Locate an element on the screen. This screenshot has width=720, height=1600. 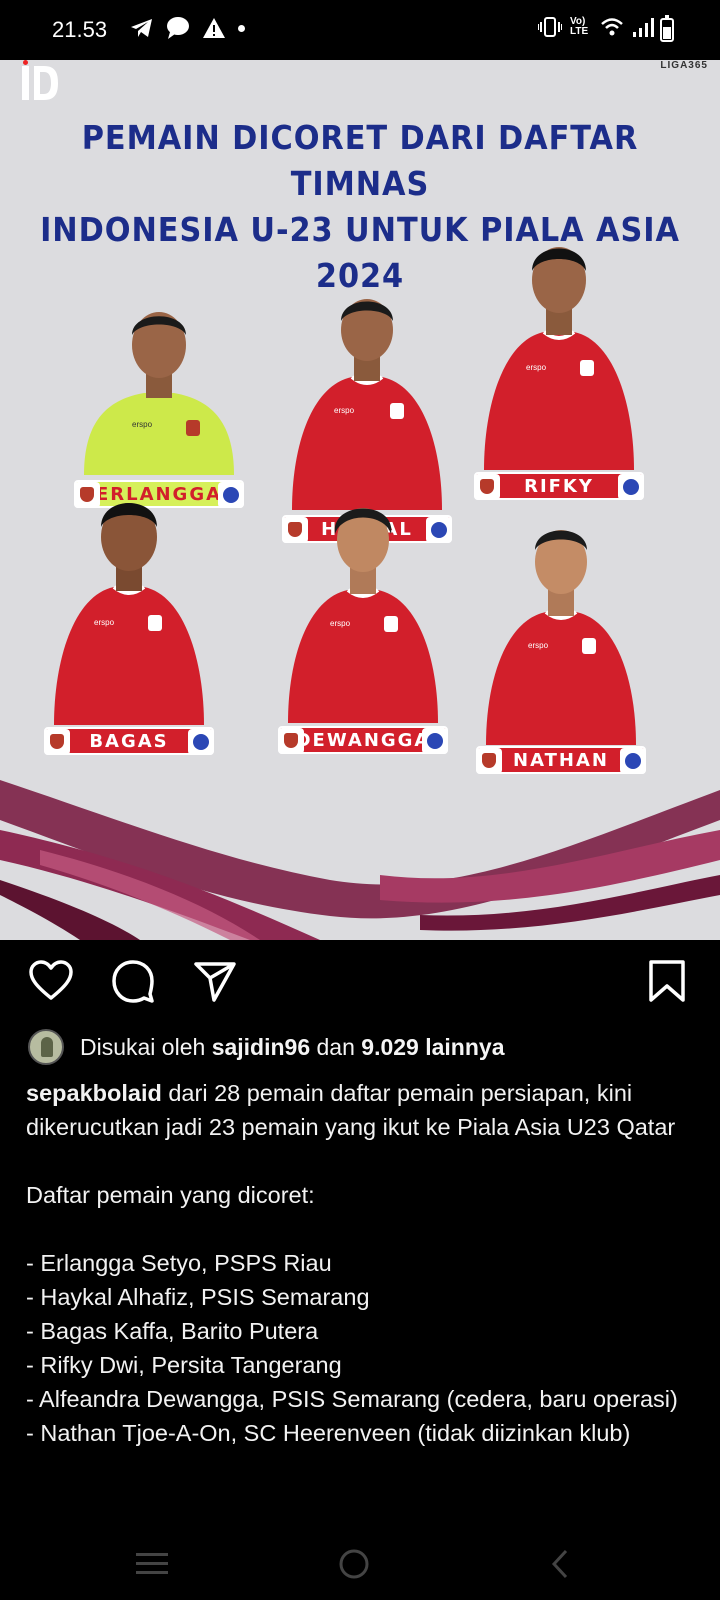
list-item: - Bagas Kaffa, Barito Putera is located at coordinates (172, 1331).